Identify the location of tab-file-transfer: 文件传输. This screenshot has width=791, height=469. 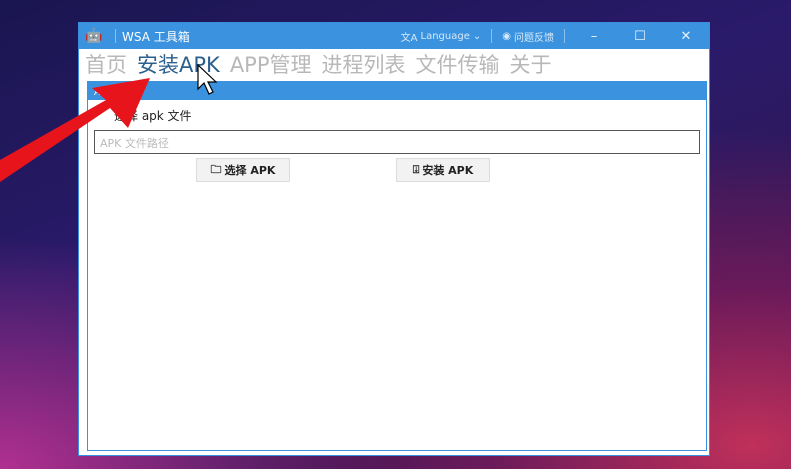
(458, 64).